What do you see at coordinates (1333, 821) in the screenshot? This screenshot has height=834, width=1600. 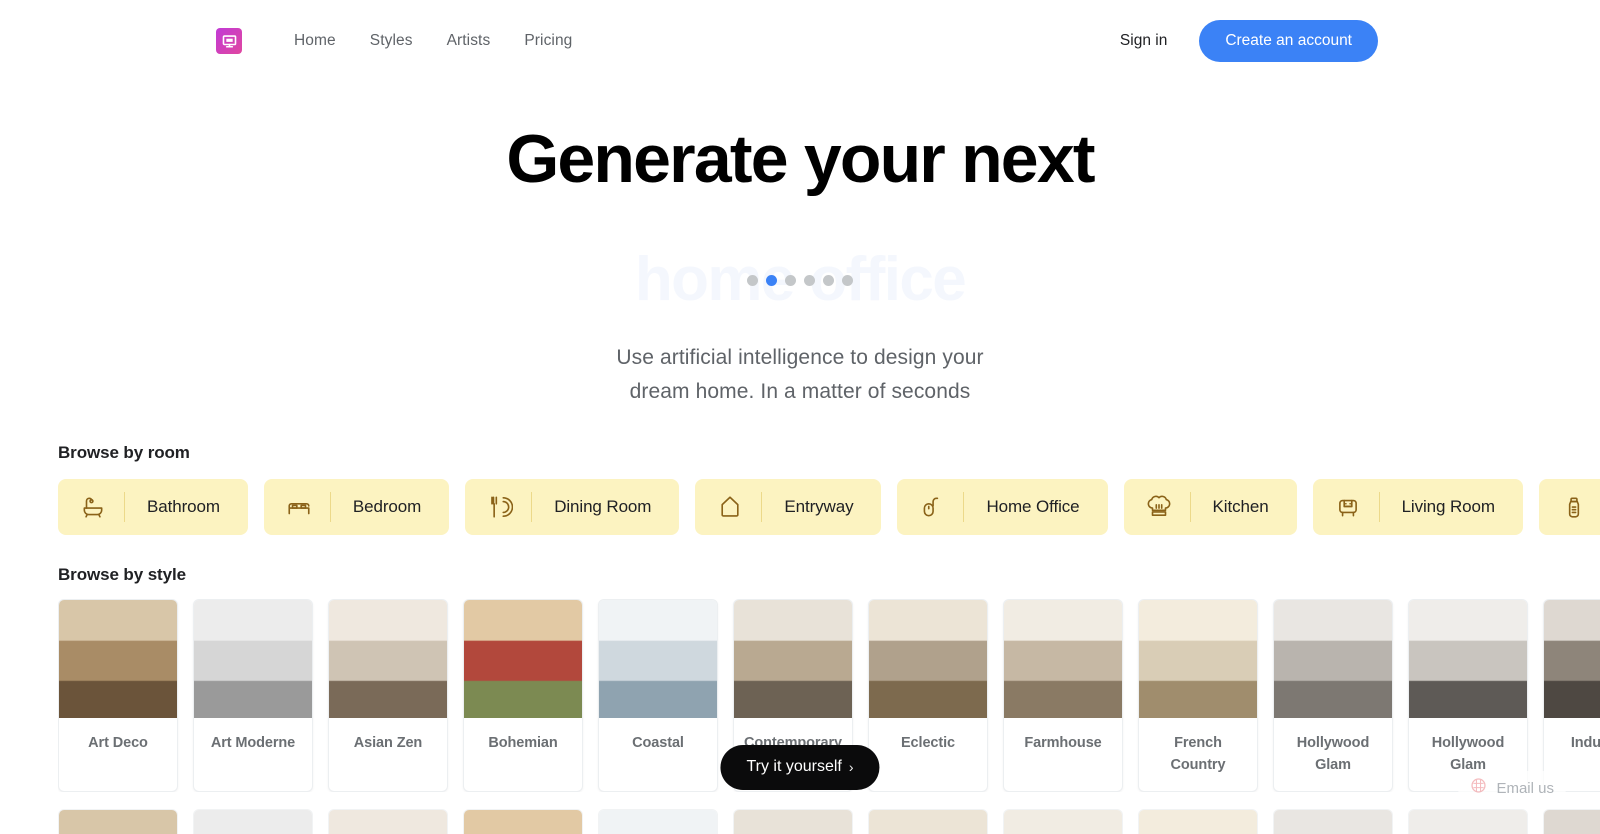 I see `style-card-secondary-9: Hollywood Glam` at bounding box center [1333, 821].